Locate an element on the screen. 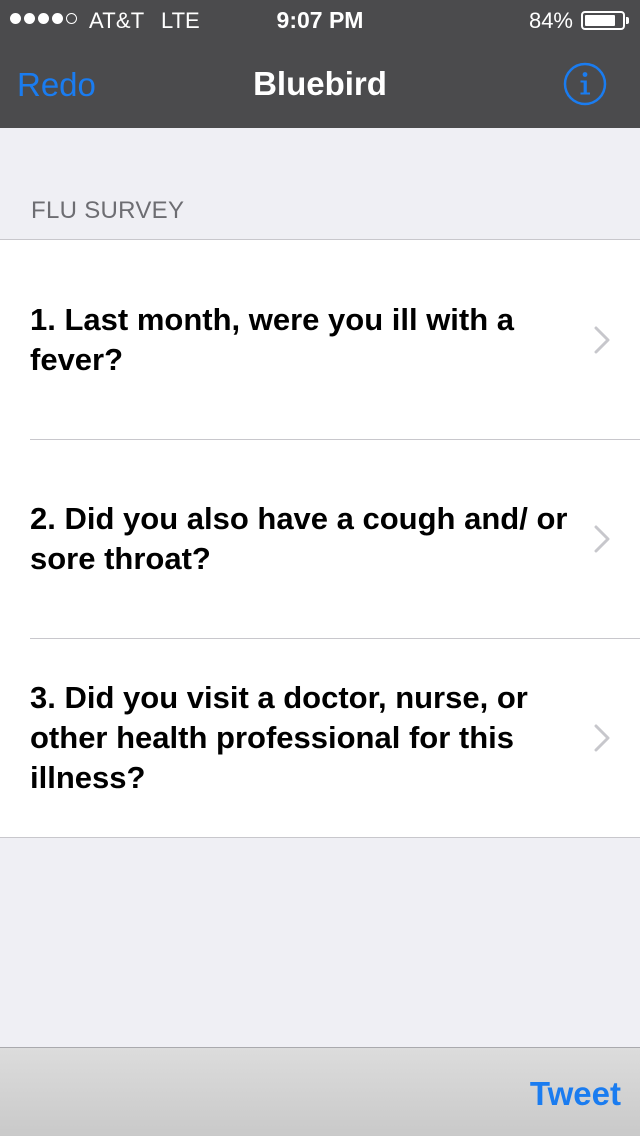  info-button is located at coordinates (585, 84).